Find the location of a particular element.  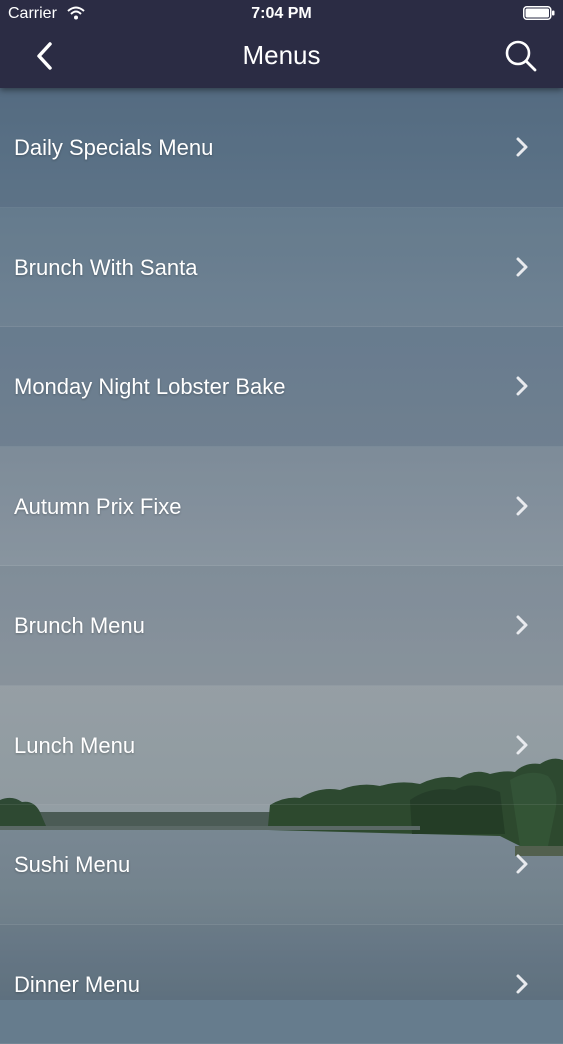

menu-item-label: Autumn Prix Fixe is located at coordinates (98, 507).